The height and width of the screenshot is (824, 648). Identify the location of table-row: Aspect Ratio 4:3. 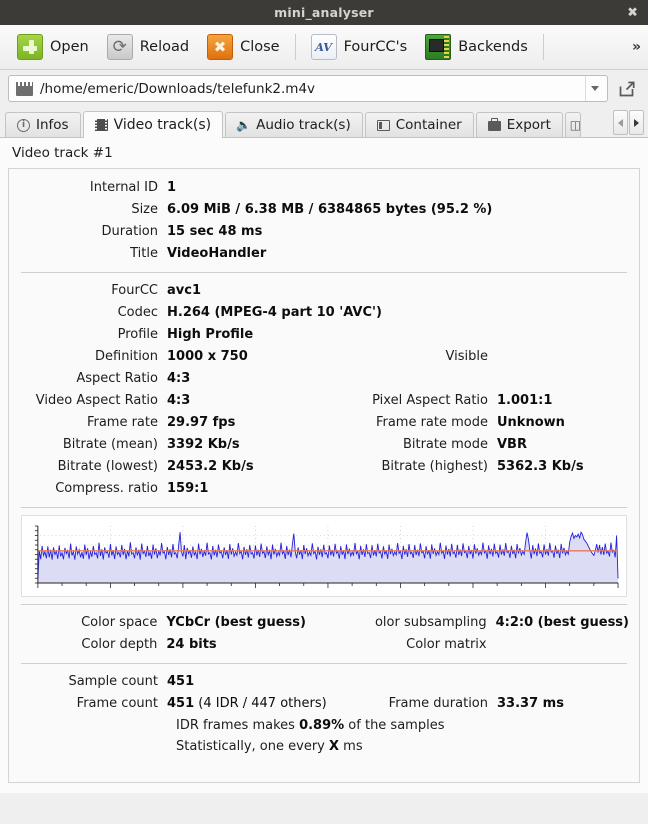
(324, 379).